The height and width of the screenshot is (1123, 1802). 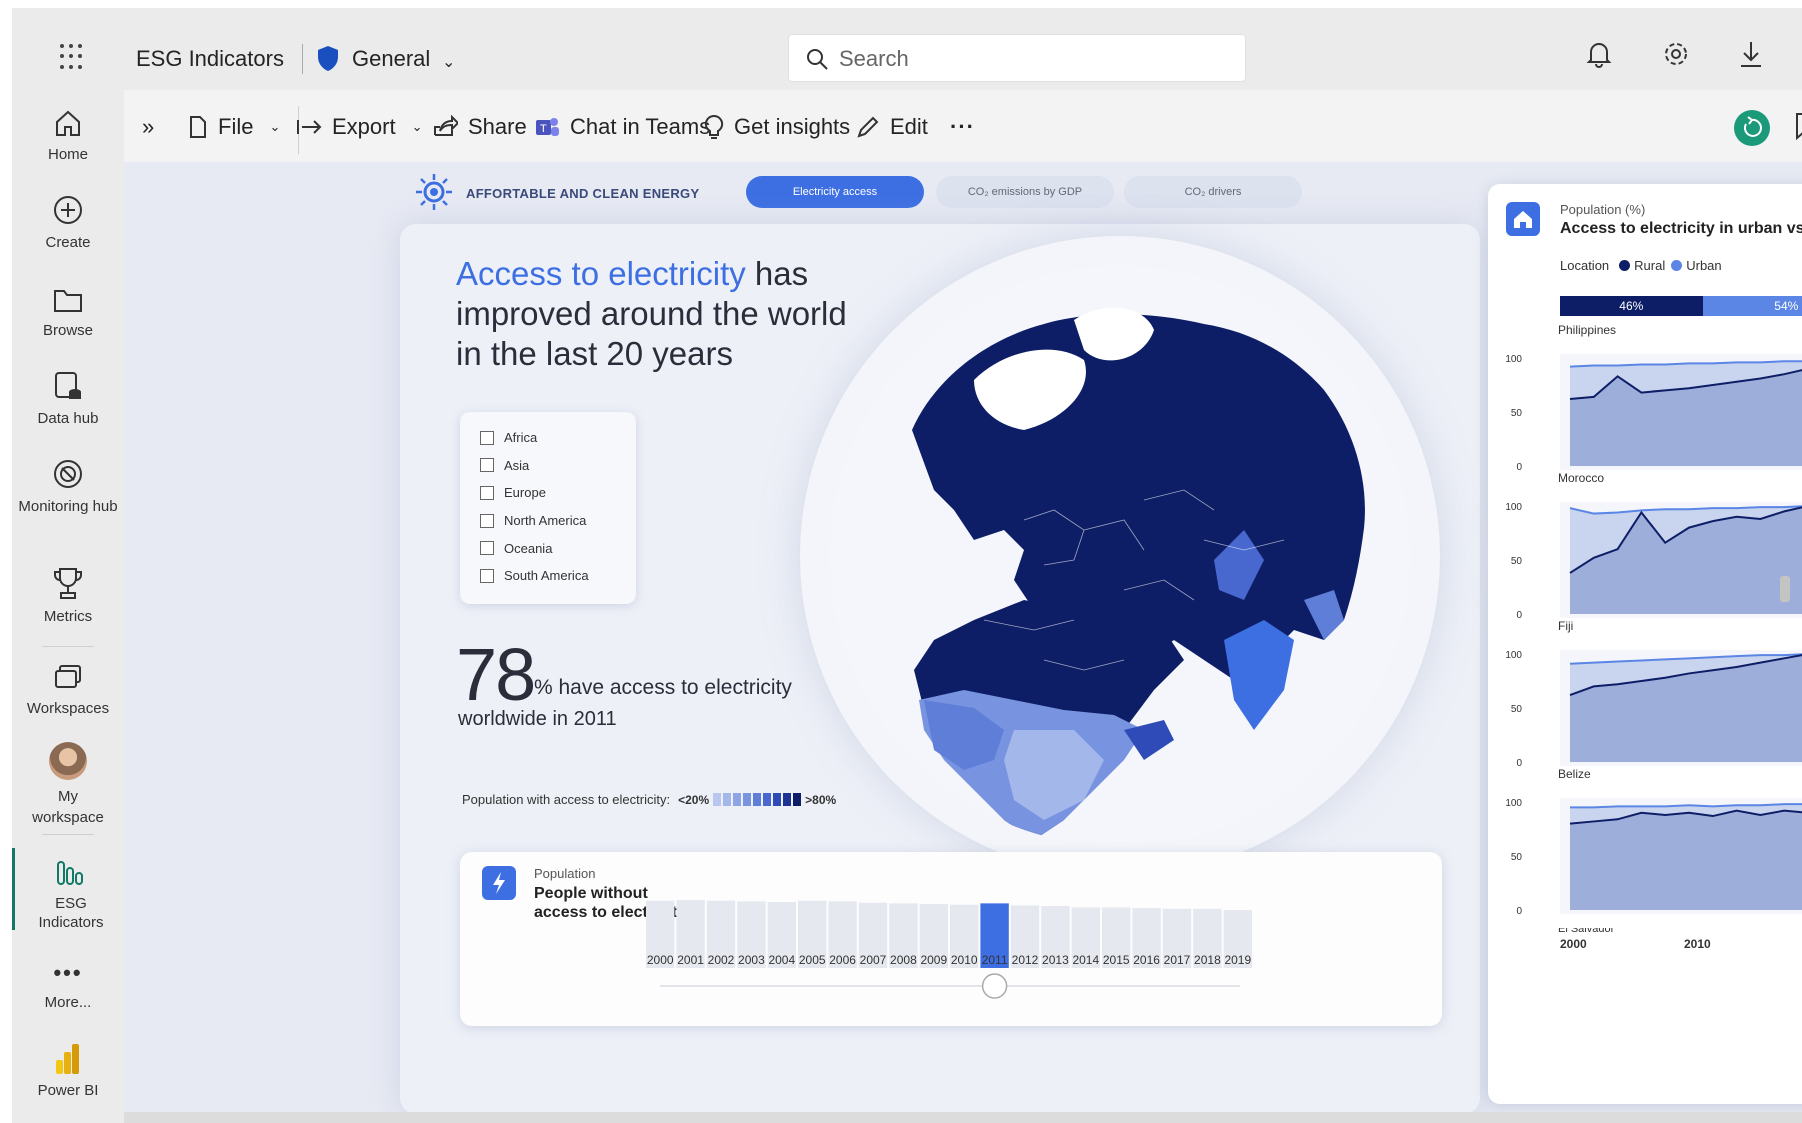 What do you see at coordinates (68, 889) in the screenshot?
I see `nav-esg-indicators: ESG Indicators` at bounding box center [68, 889].